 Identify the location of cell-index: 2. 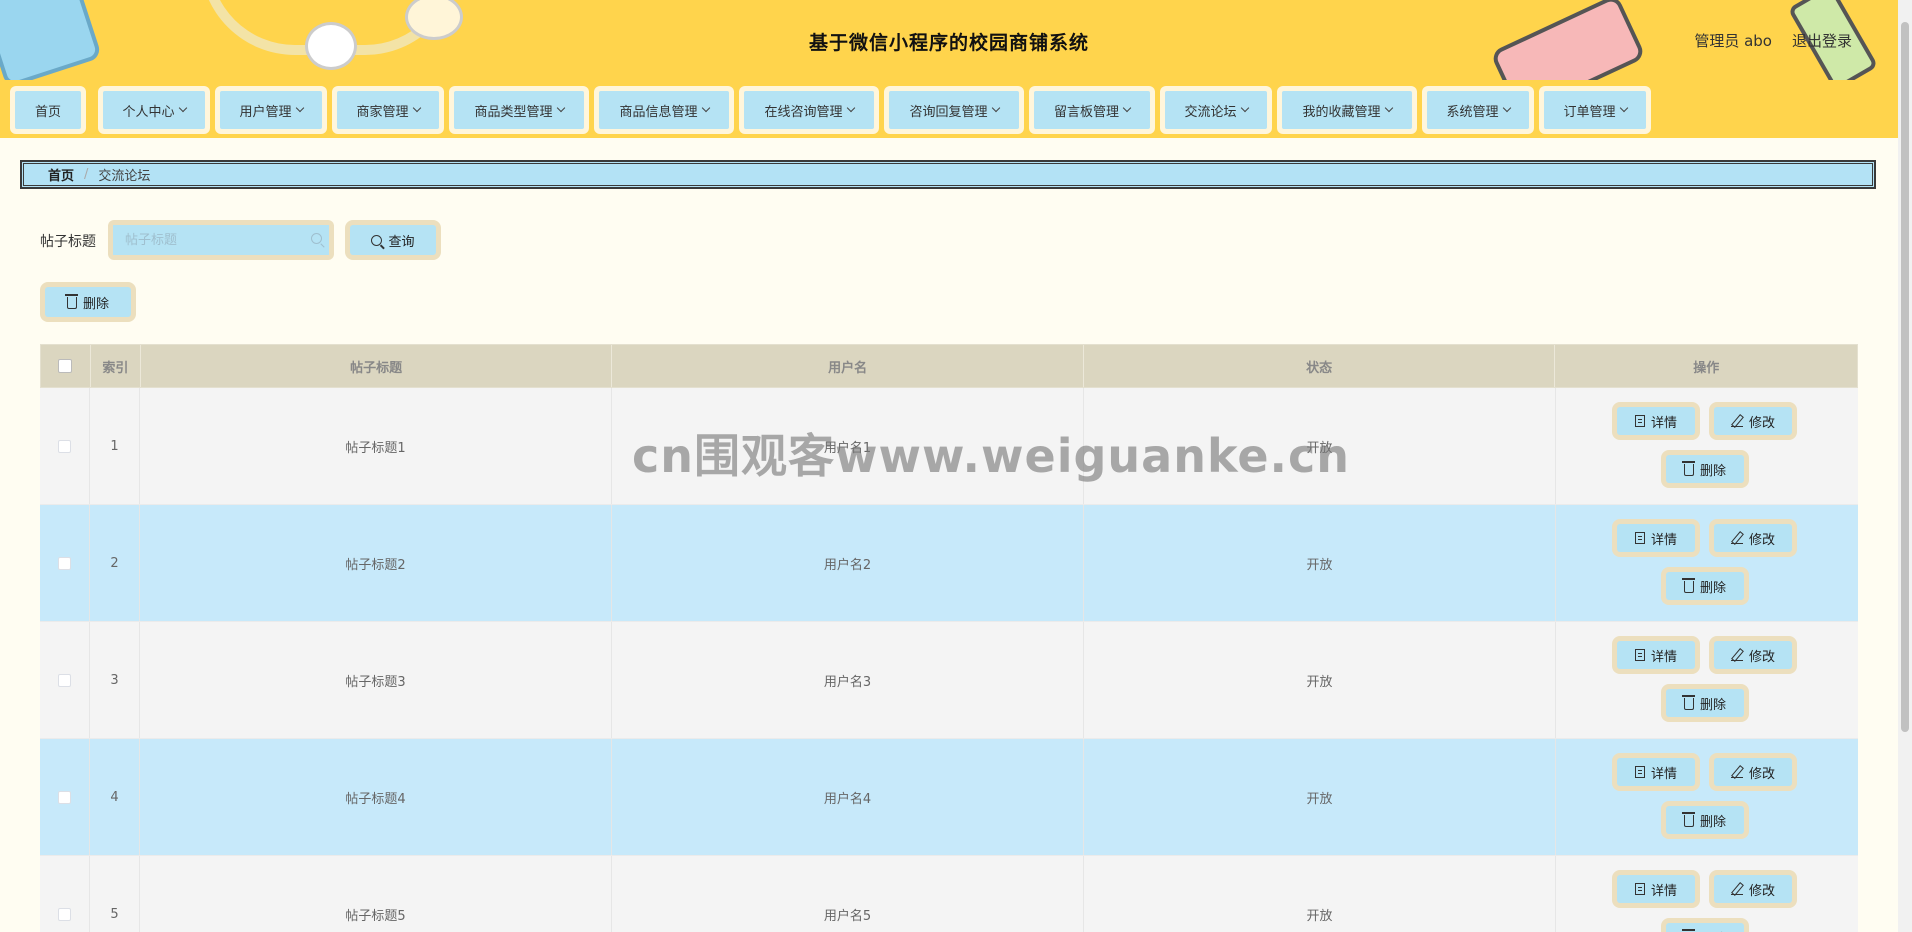
(115, 563).